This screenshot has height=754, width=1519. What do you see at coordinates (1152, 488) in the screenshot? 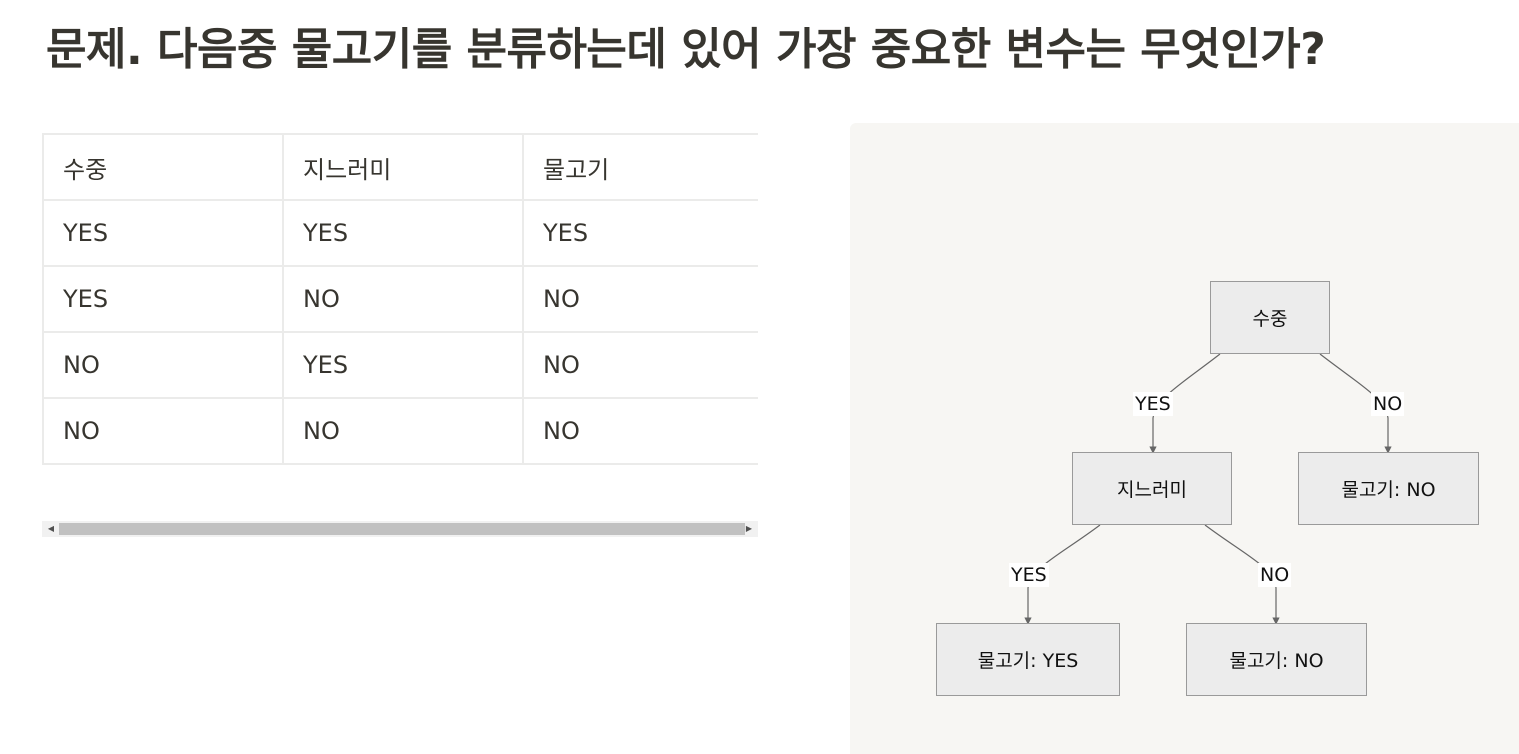
I see `node-fins: 지느러미` at bounding box center [1152, 488].